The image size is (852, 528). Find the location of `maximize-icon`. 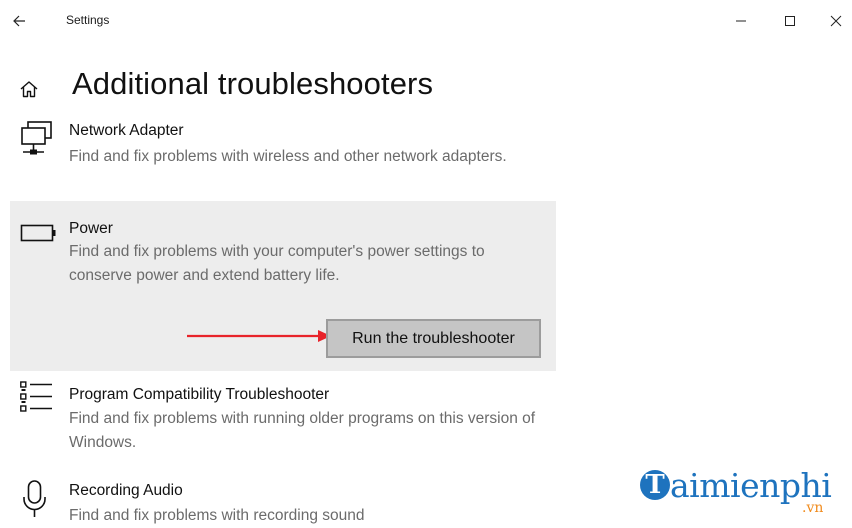

maximize-icon is located at coordinates (790, 21).